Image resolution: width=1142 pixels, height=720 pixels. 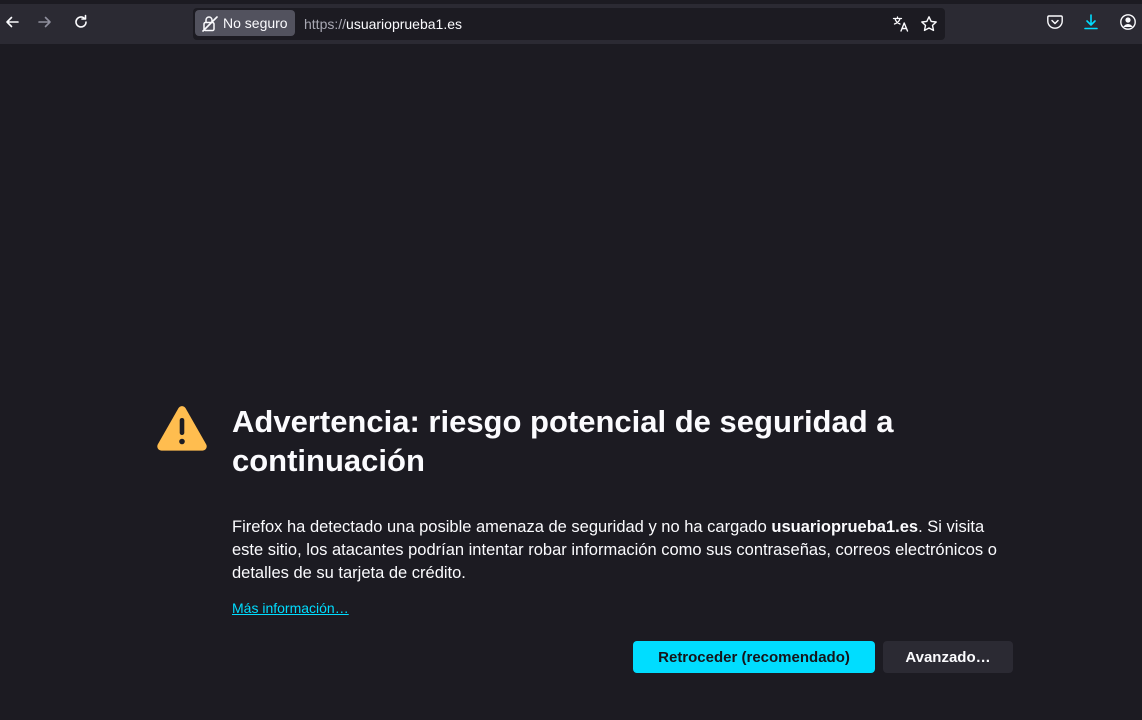 I want to click on translate-button, so click(x=901, y=24).